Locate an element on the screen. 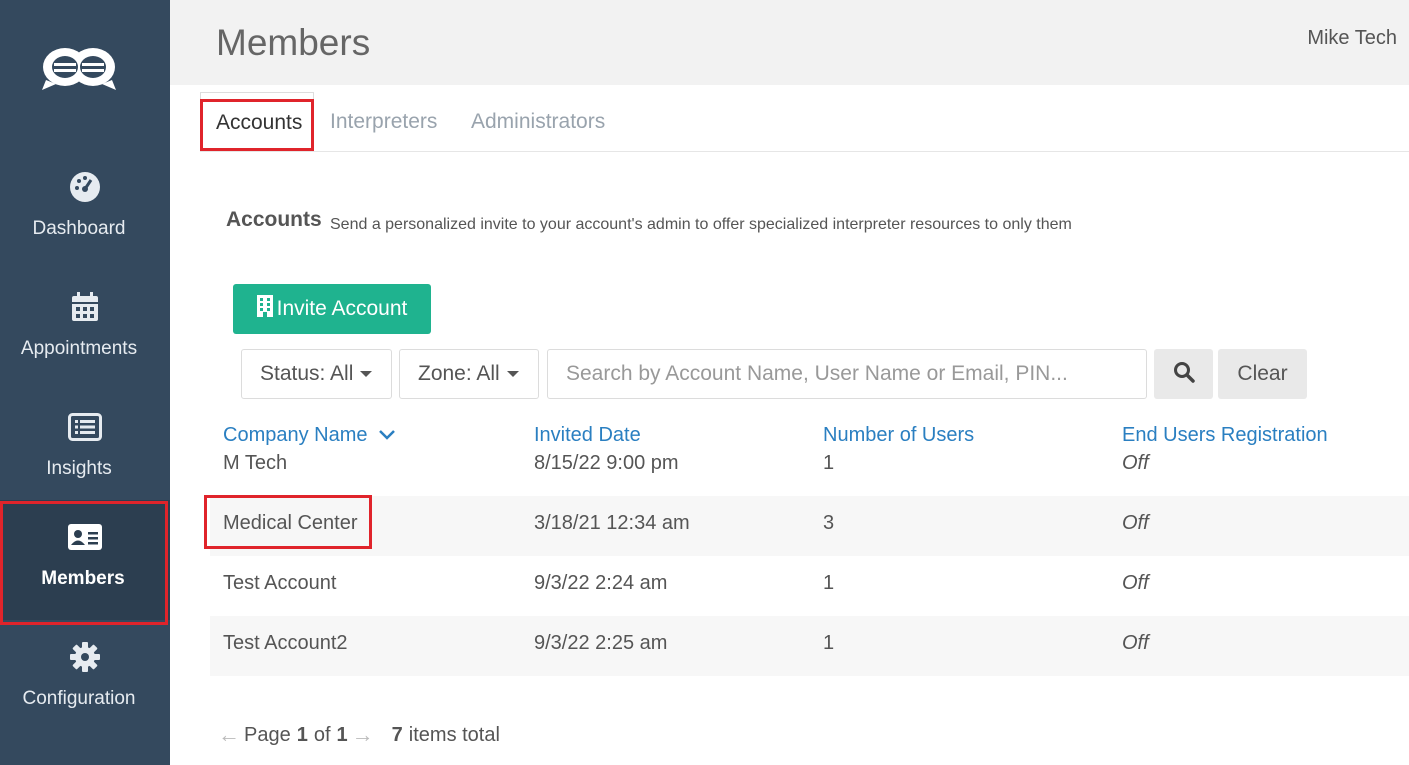  clear-button: Clear is located at coordinates (1262, 374).